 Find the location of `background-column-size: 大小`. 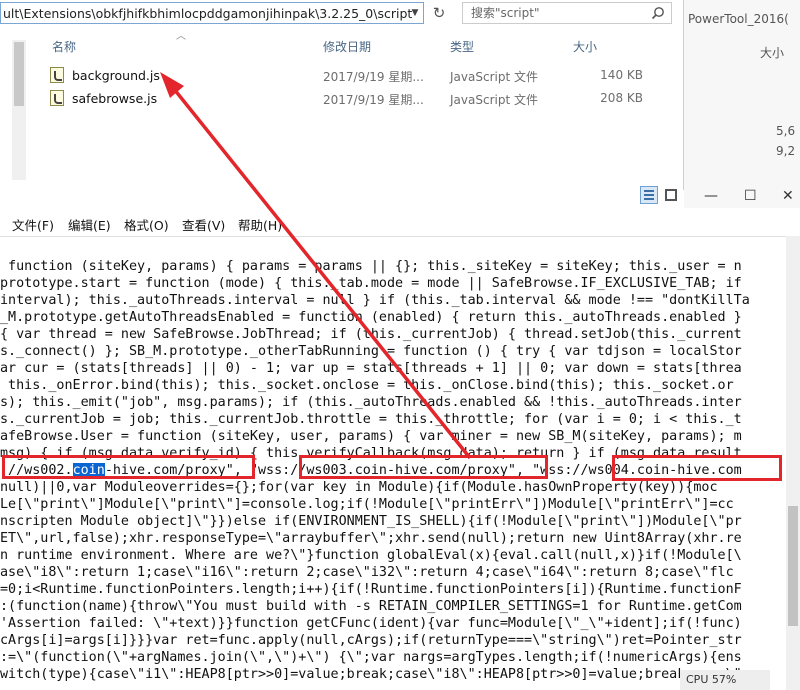

background-column-size: 大小 is located at coordinates (772, 53).